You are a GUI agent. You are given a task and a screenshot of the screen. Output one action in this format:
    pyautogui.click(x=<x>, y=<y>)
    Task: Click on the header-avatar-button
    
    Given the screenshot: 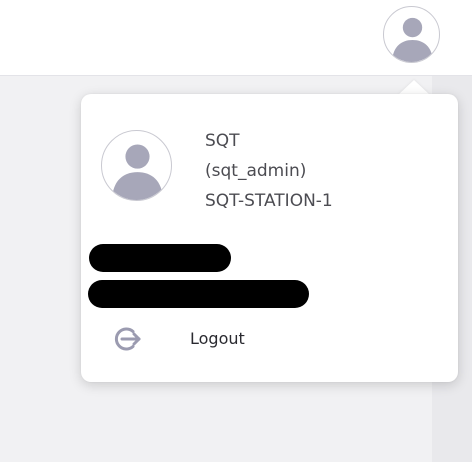 What is the action you would take?
    pyautogui.click(x=411, y=34)
    